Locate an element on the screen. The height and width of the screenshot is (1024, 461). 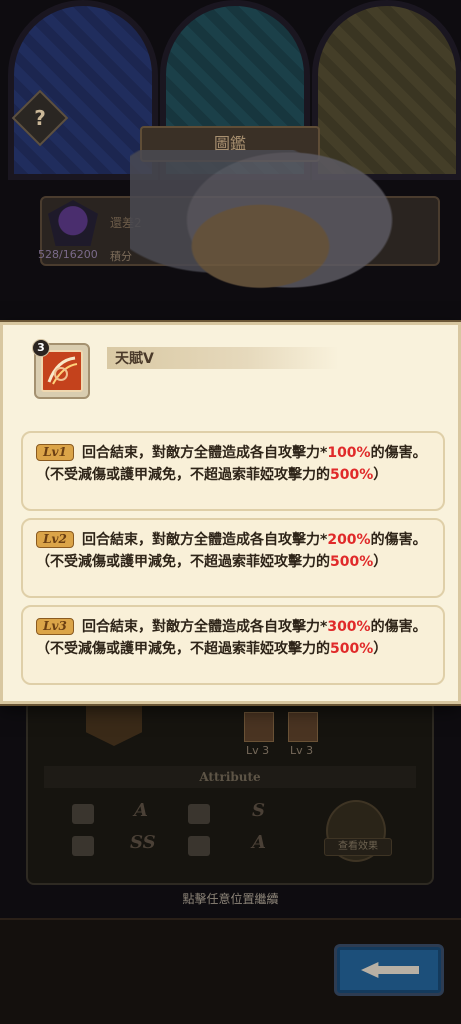
talent-level-badge: 3 is located at coordinates (41, 348).